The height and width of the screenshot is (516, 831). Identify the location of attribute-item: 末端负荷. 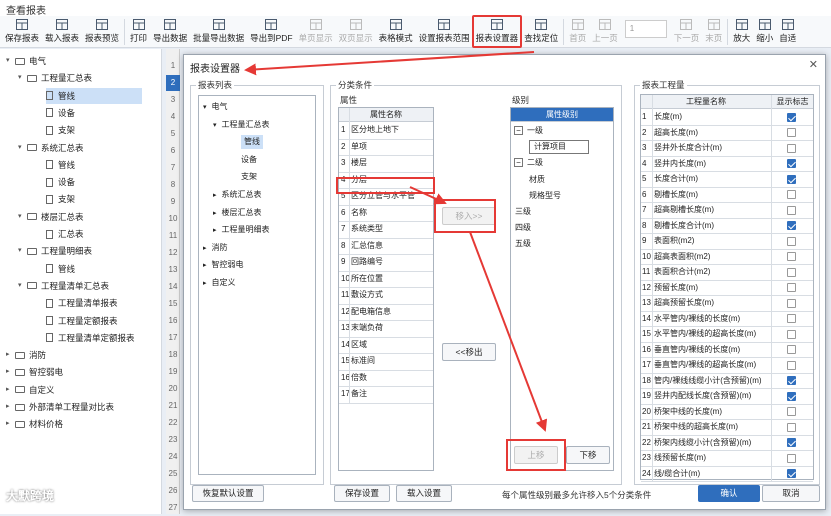
(392, 328).